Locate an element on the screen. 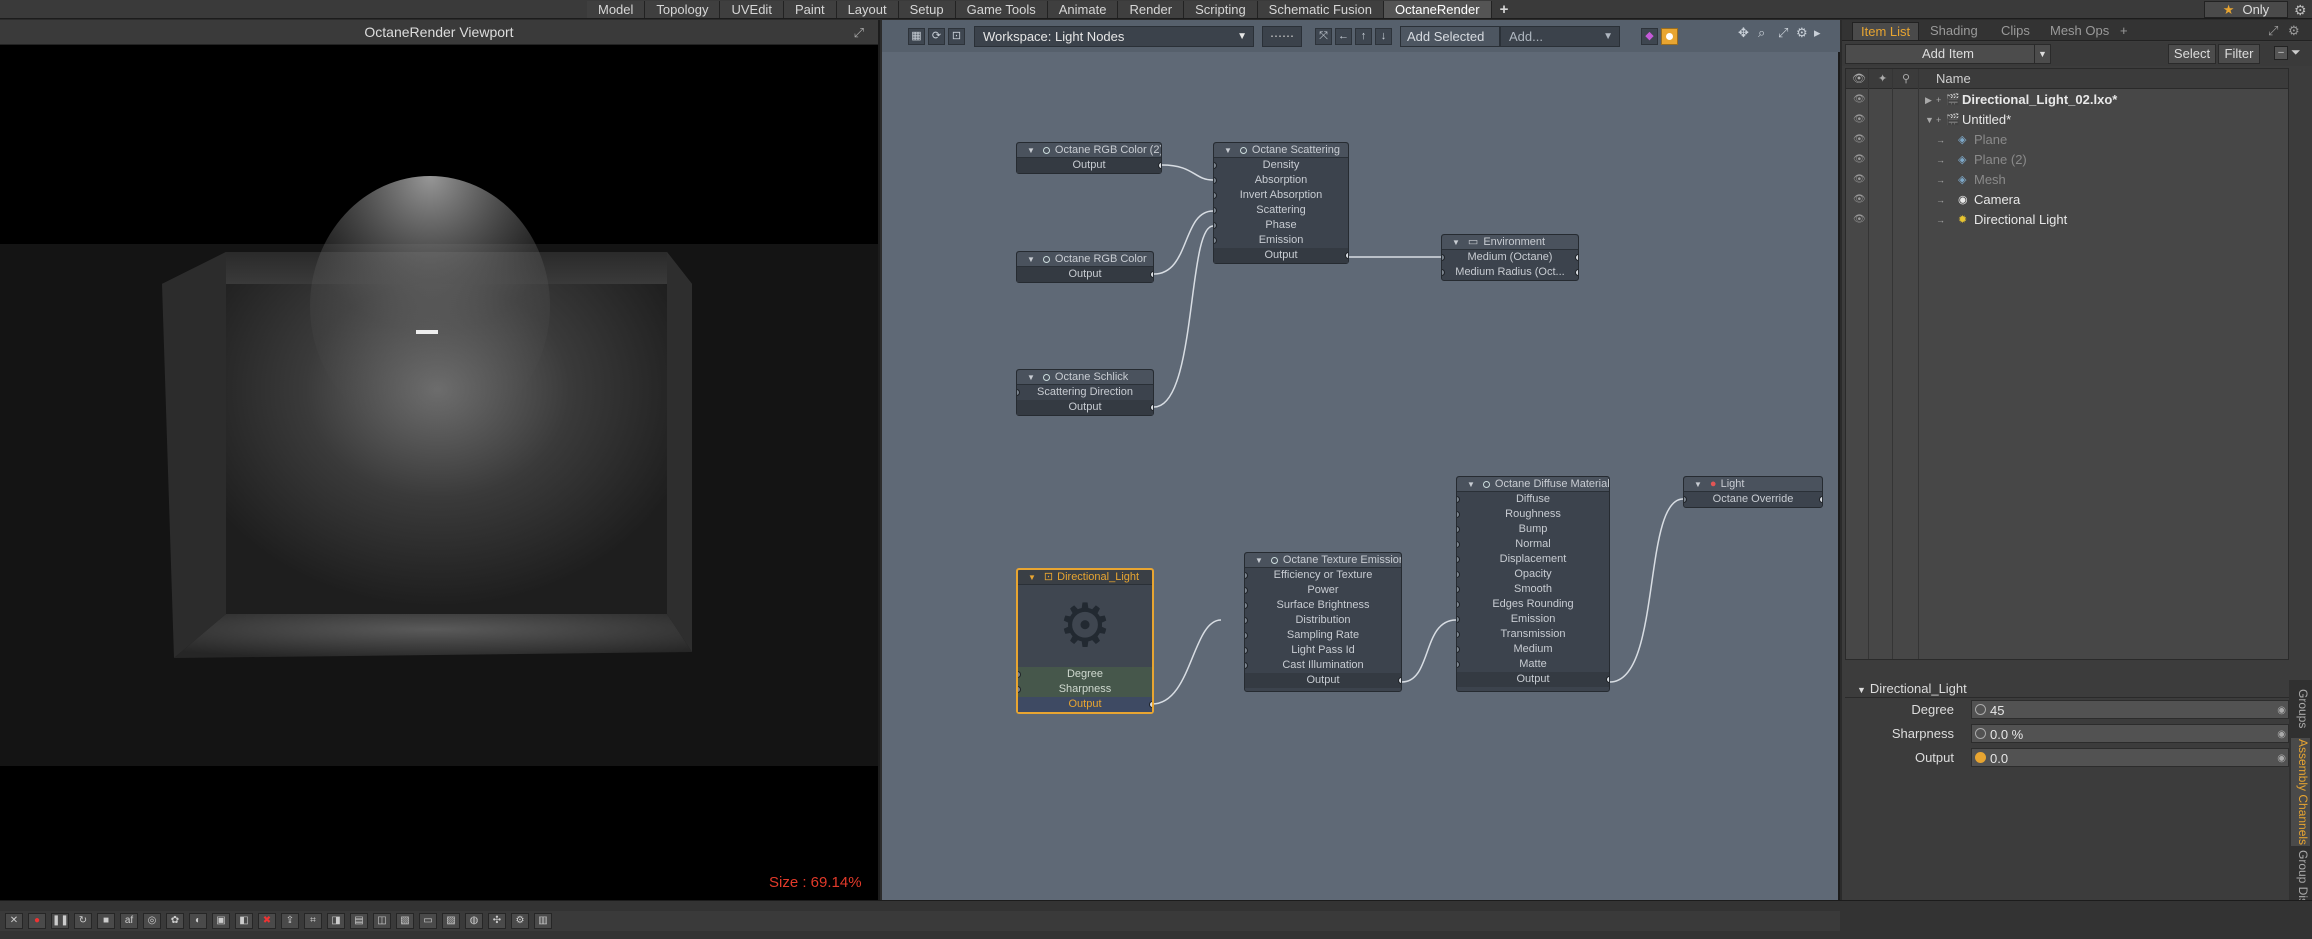  node-light: ▼ ● Light Octane Override is located at coordinates (1753, 492).